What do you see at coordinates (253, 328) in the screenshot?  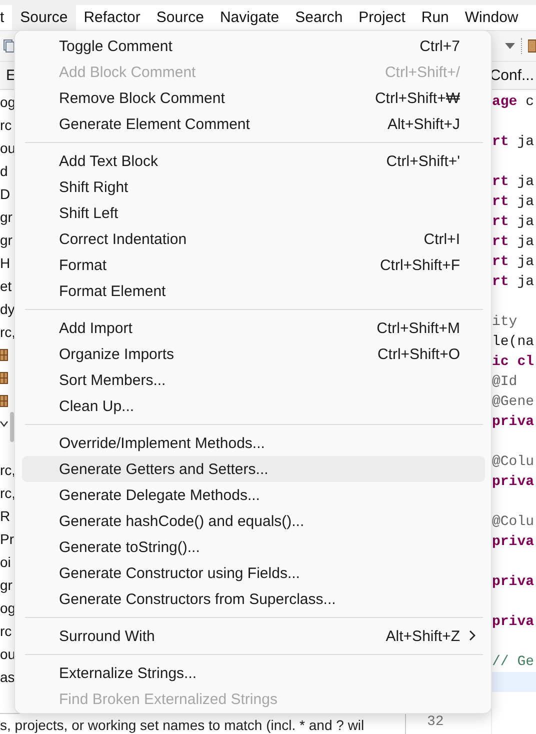 I see `menu-item: Add Import Ctrl+Shift+M` at bounding box center [253, 328].